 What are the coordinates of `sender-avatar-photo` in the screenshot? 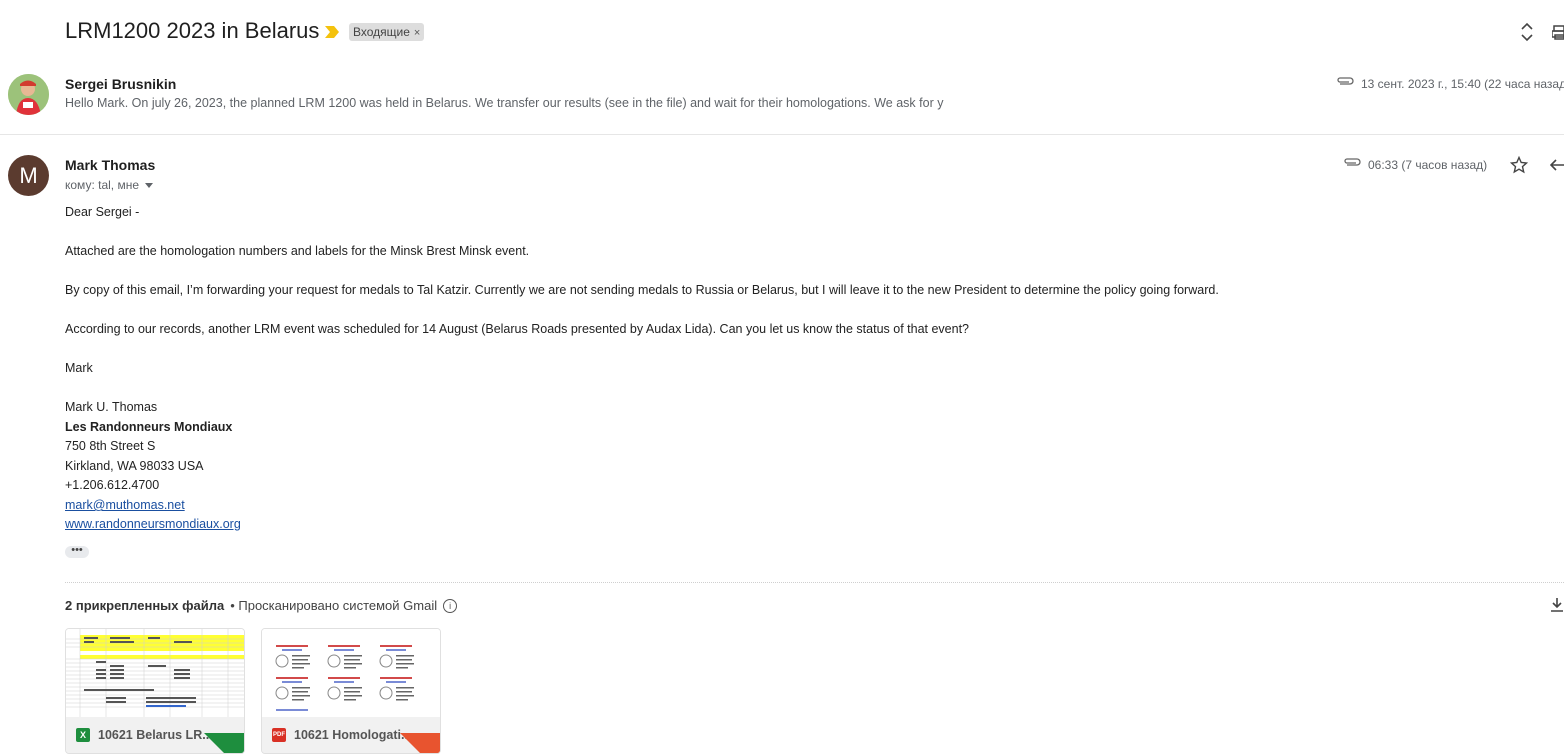 It's located at (28, 94).